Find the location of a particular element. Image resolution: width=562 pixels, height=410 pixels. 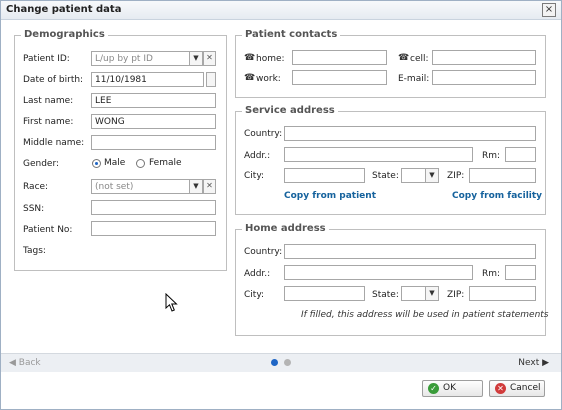

race-label: Race: is located at coordinates (36, 187).